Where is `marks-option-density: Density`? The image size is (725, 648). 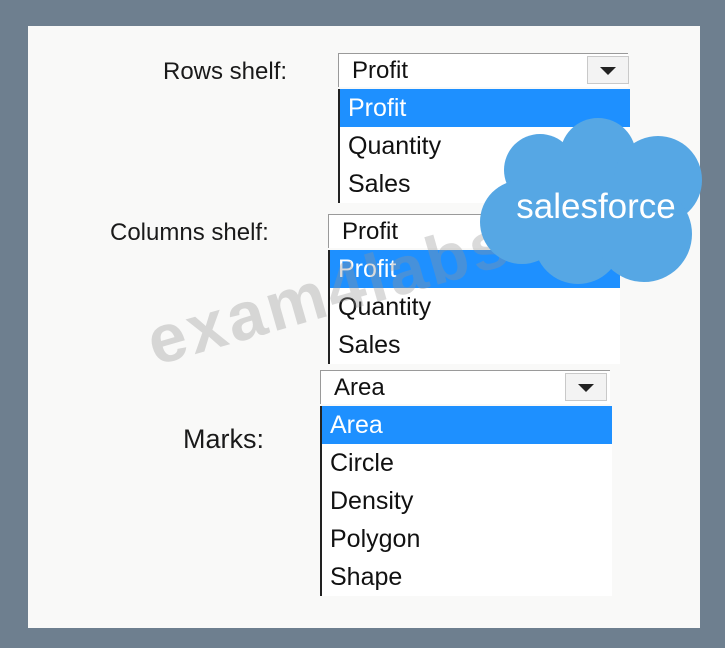 marks-option-density: Density is located at coordinates (467, 501).